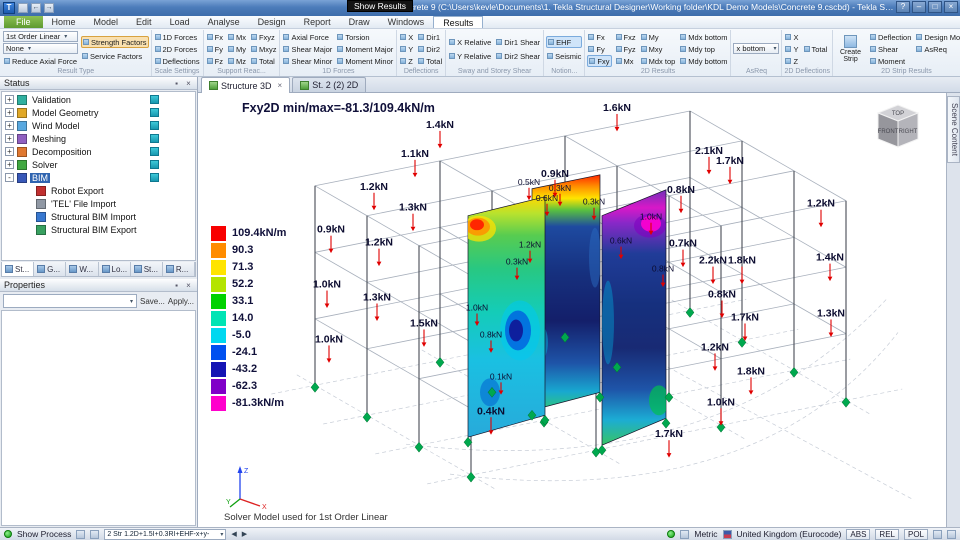 The image size is (960, 540). I want to click on ribbon-item-seismic: Seismic, so click(564, 56).